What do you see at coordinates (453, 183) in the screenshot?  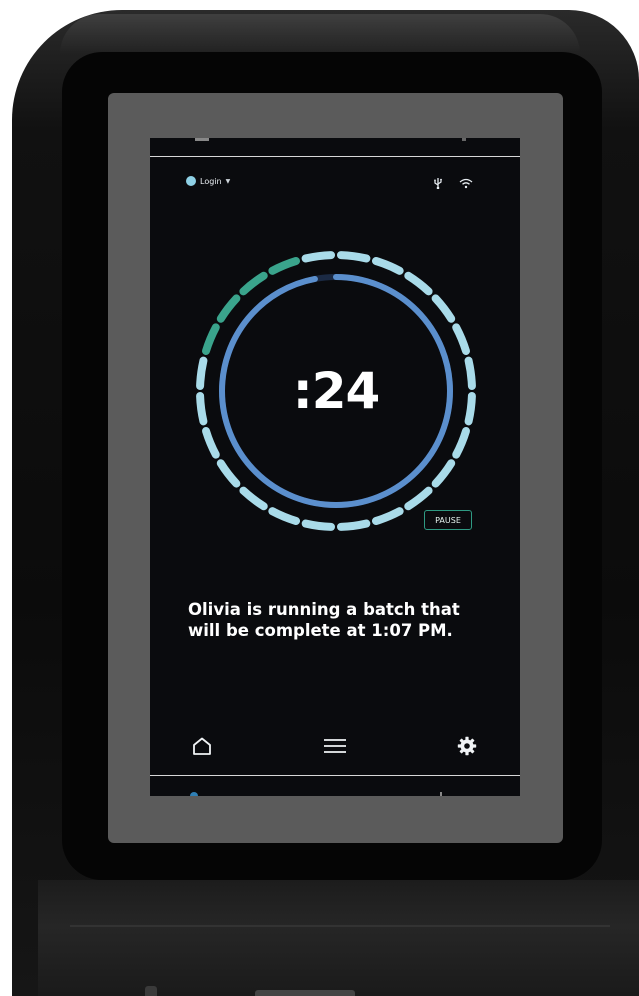 I see `status-icons` at bounding box center [453, 183].